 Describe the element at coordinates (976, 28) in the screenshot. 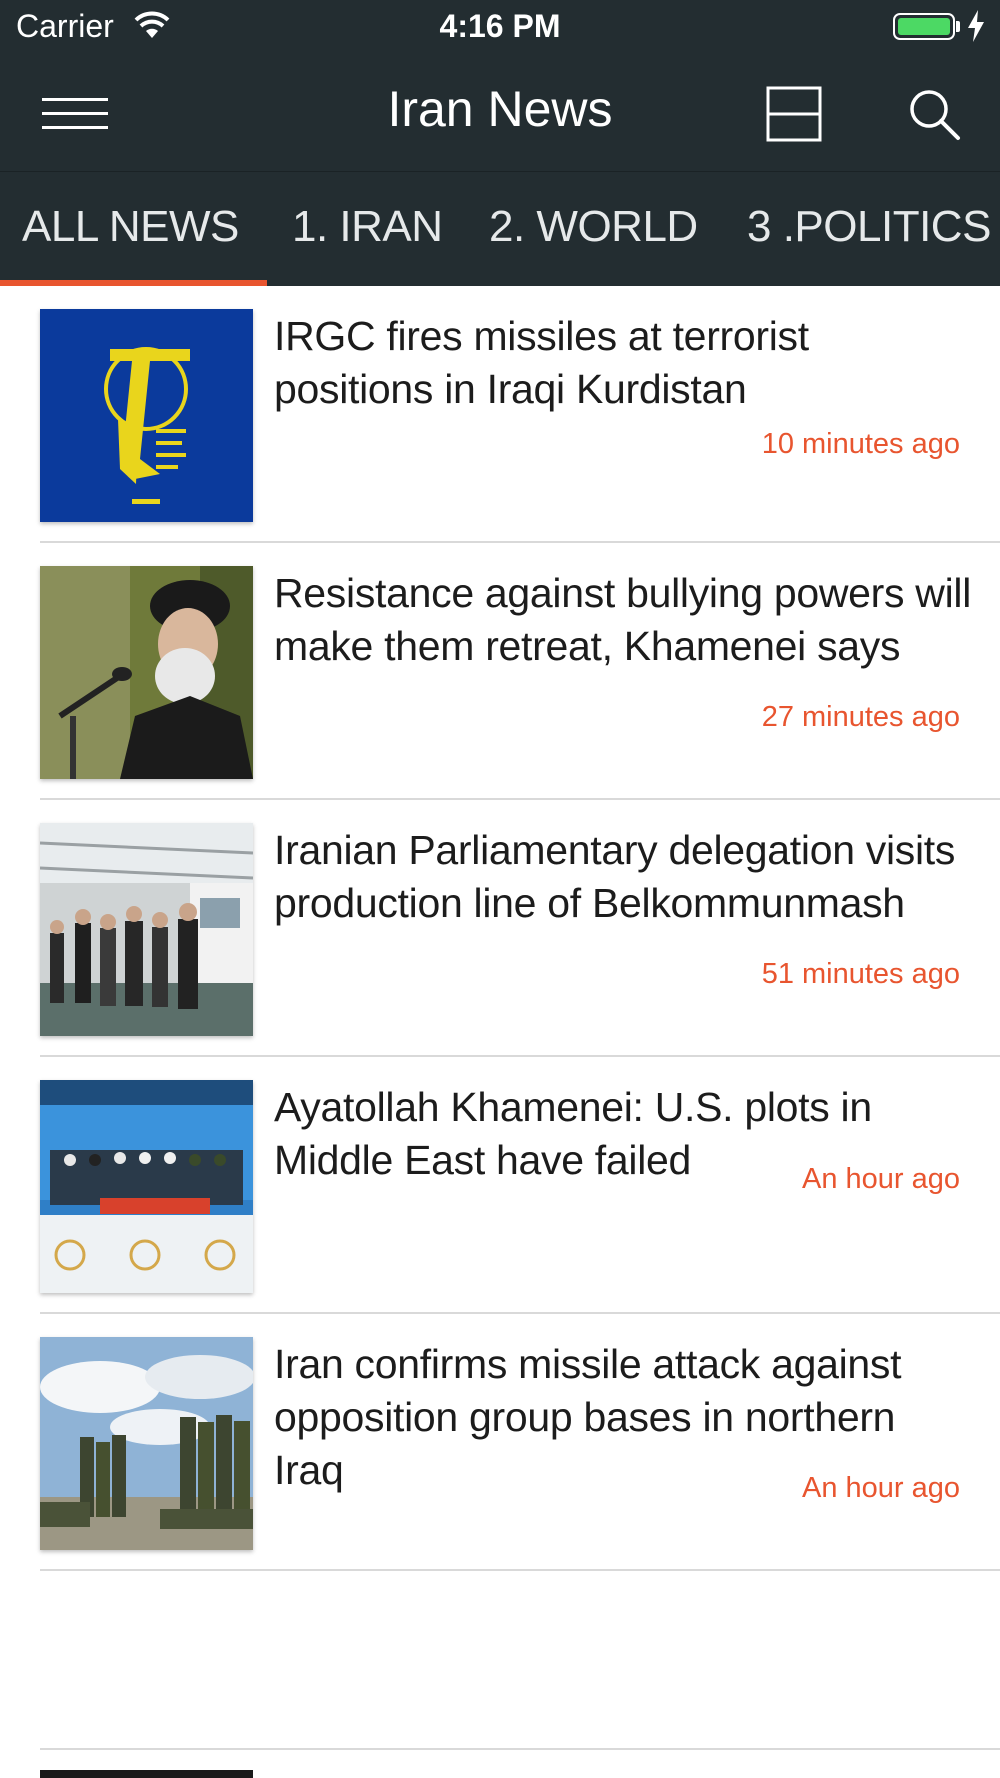

I see `charging-bolt-icon` at that location.